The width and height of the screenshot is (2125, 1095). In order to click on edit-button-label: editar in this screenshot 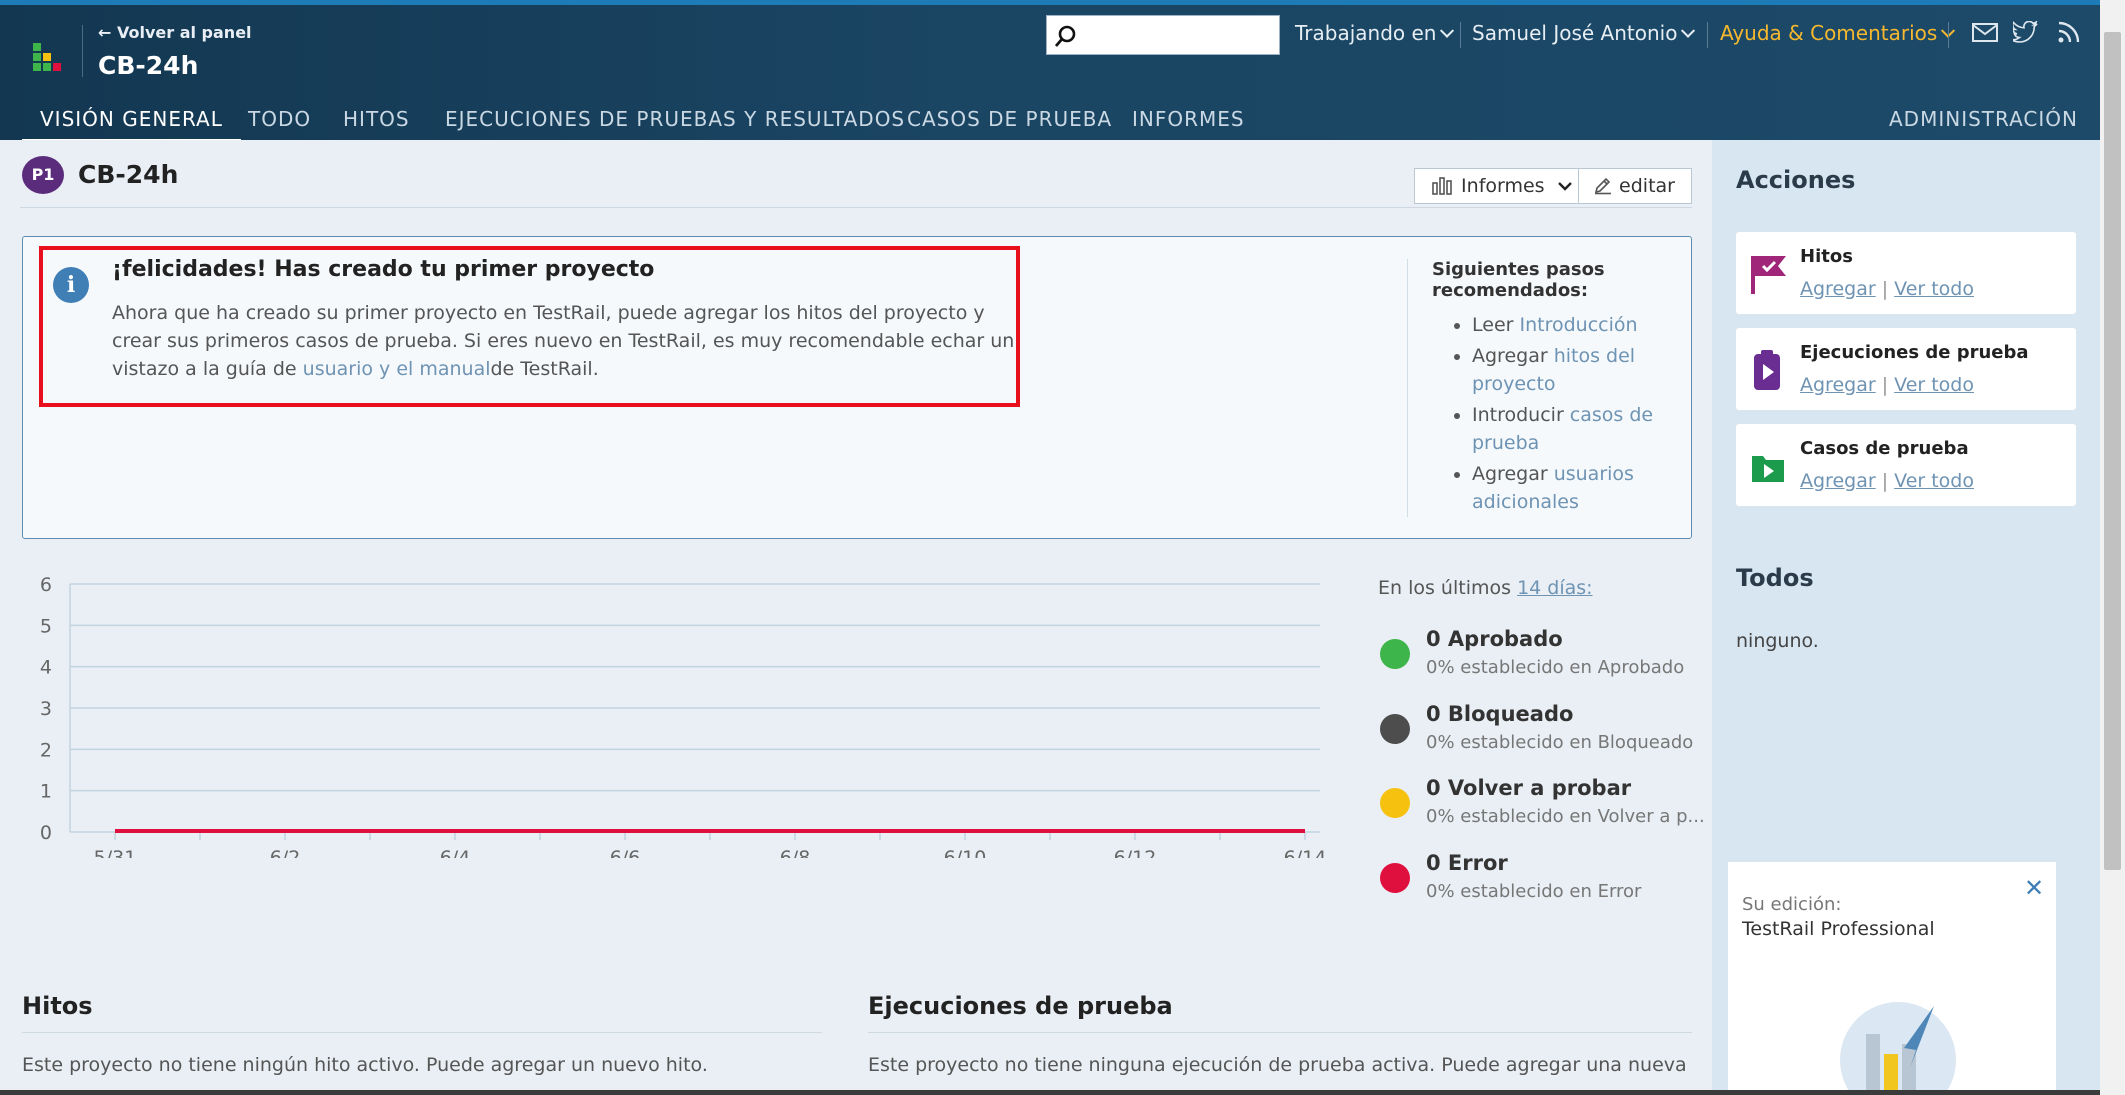, I will do `click(1647, 186)`.